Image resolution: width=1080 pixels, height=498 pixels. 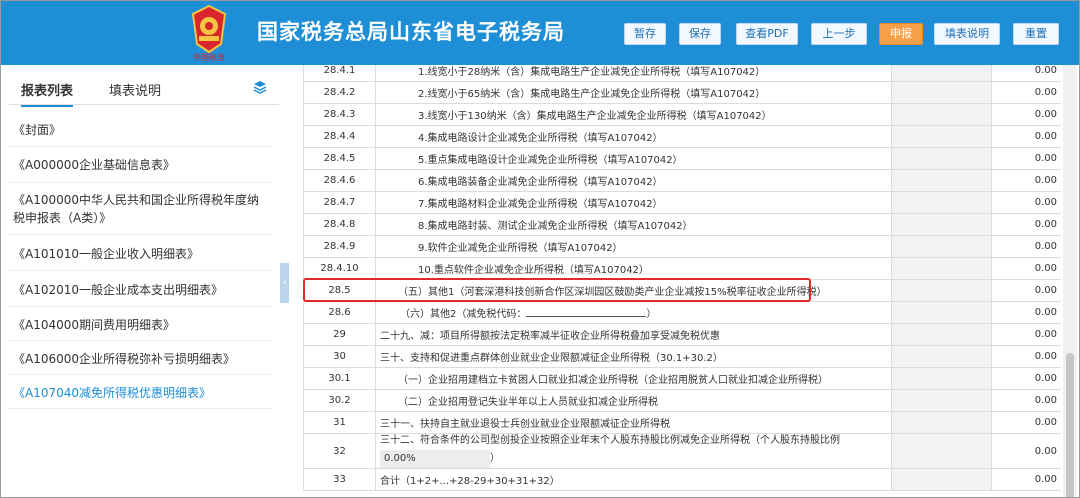 What do you see at coordinates (140, 324) in the screenshot?
I see `sidebar-item-a104000: 《A104000期间费用明细表》` at bounding box center [140, 324].